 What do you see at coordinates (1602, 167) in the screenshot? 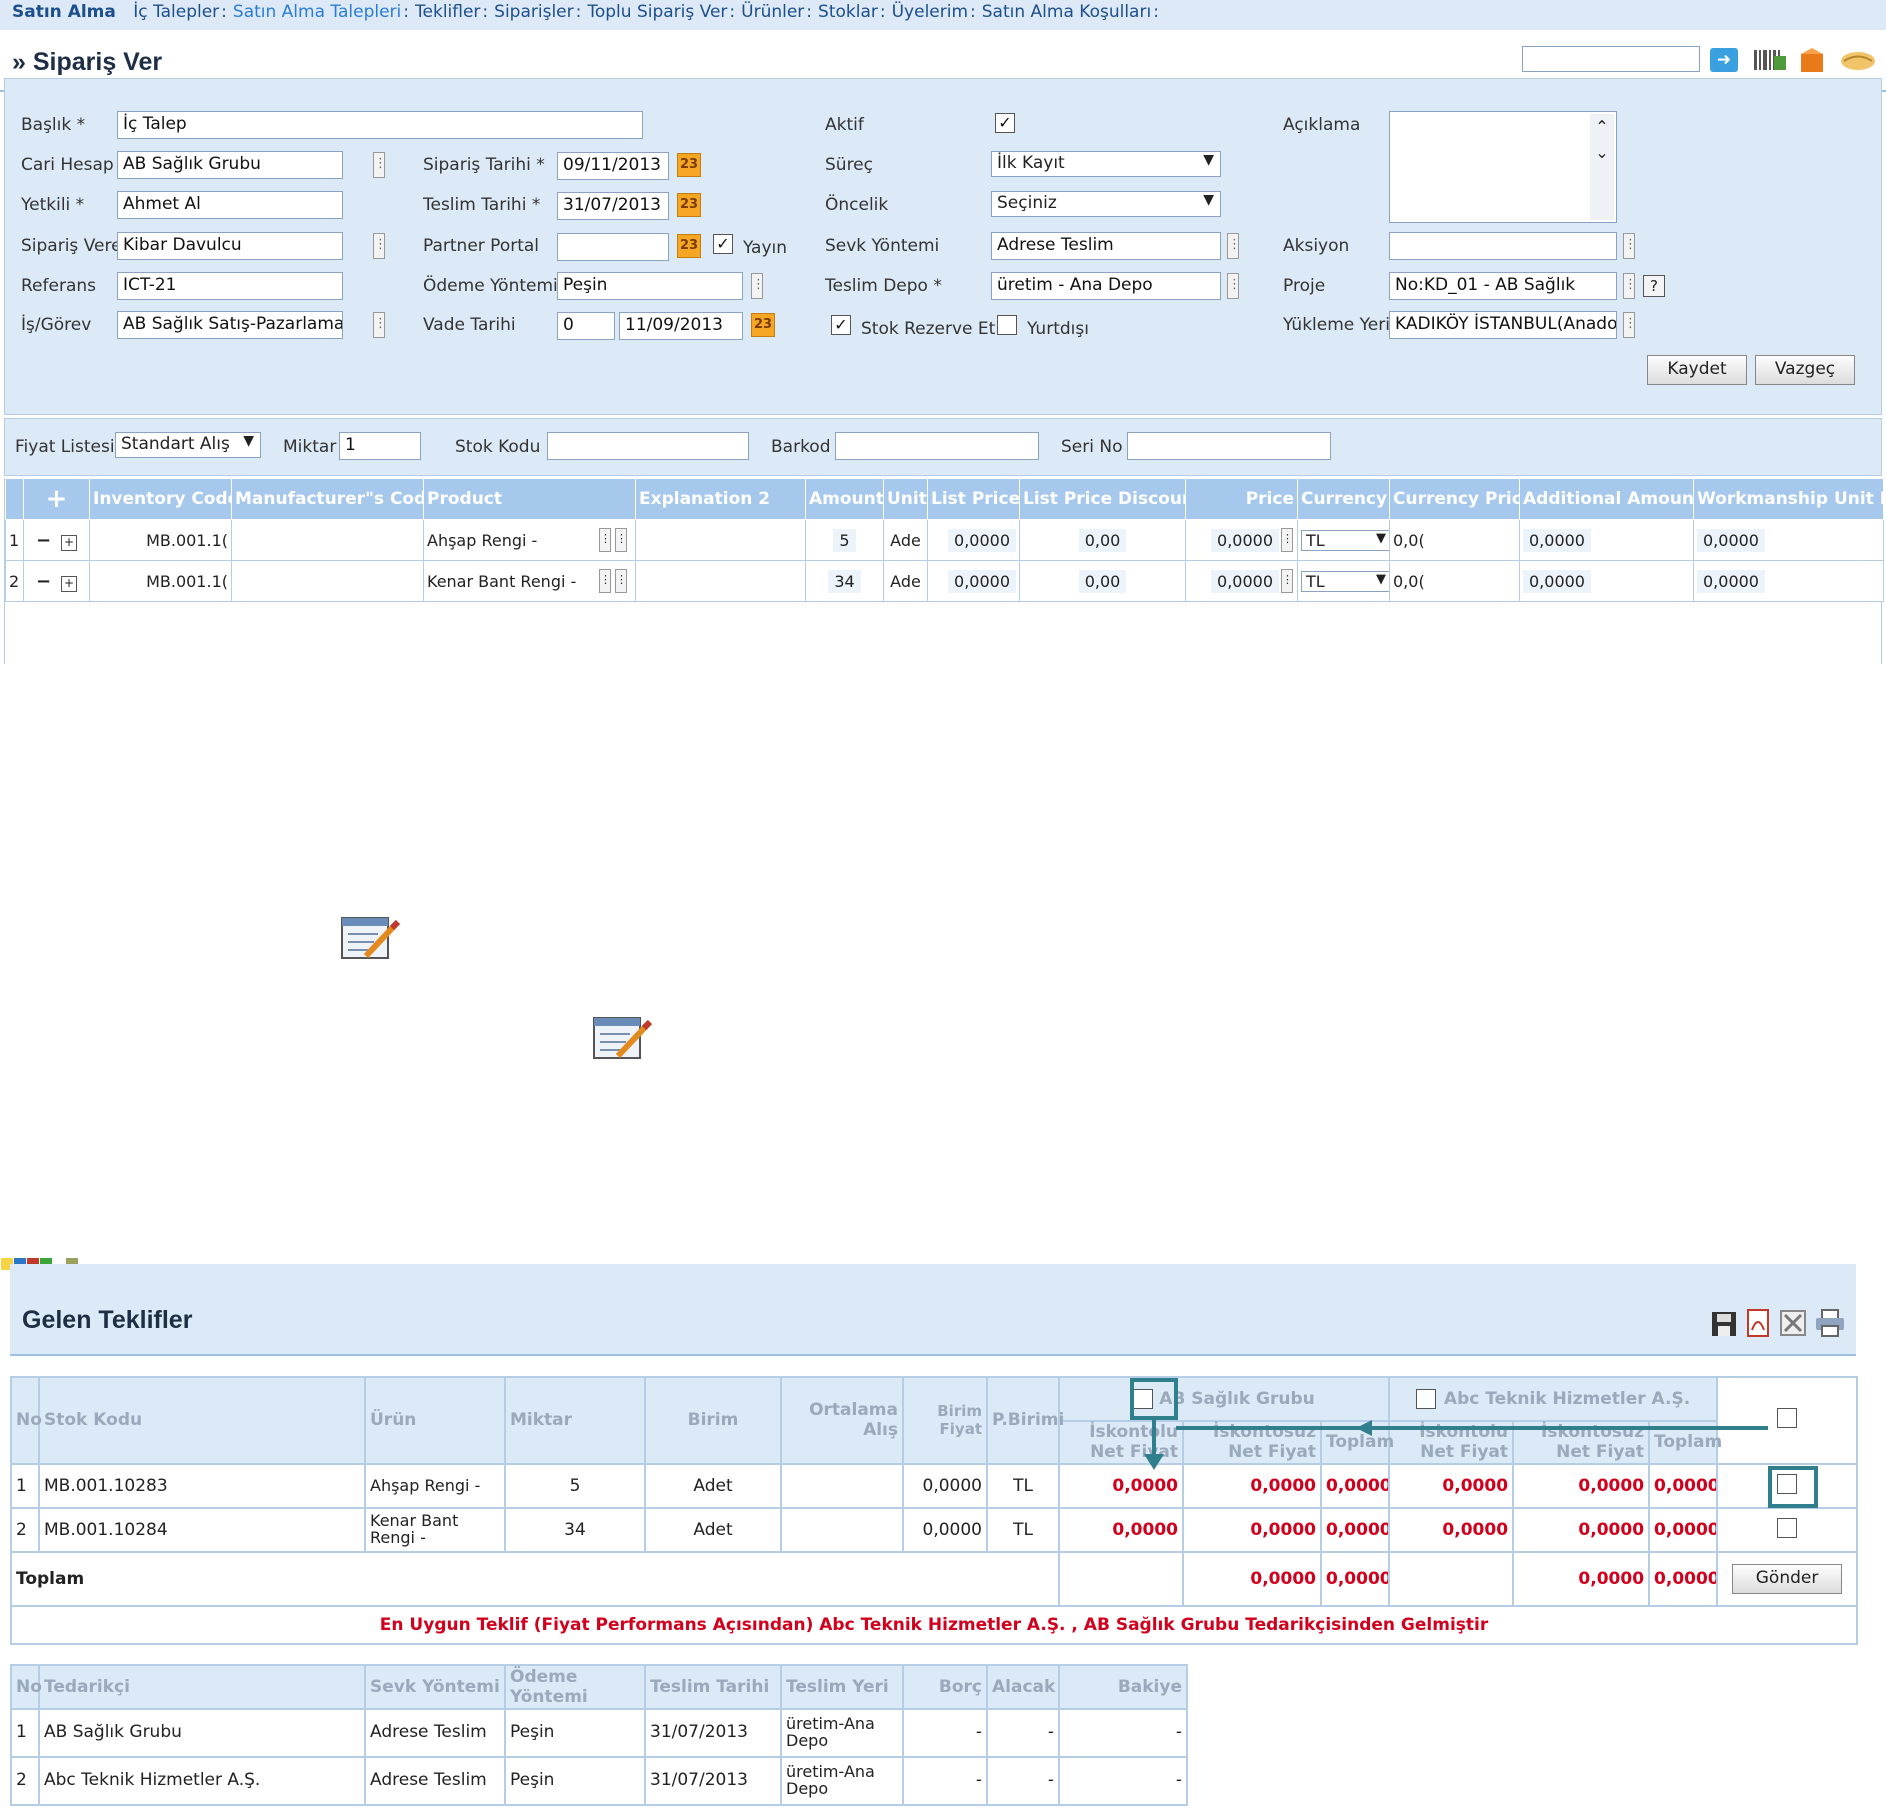
I see `scrollbar: ⌃ ⌄` at bounding box center [1602, 167].